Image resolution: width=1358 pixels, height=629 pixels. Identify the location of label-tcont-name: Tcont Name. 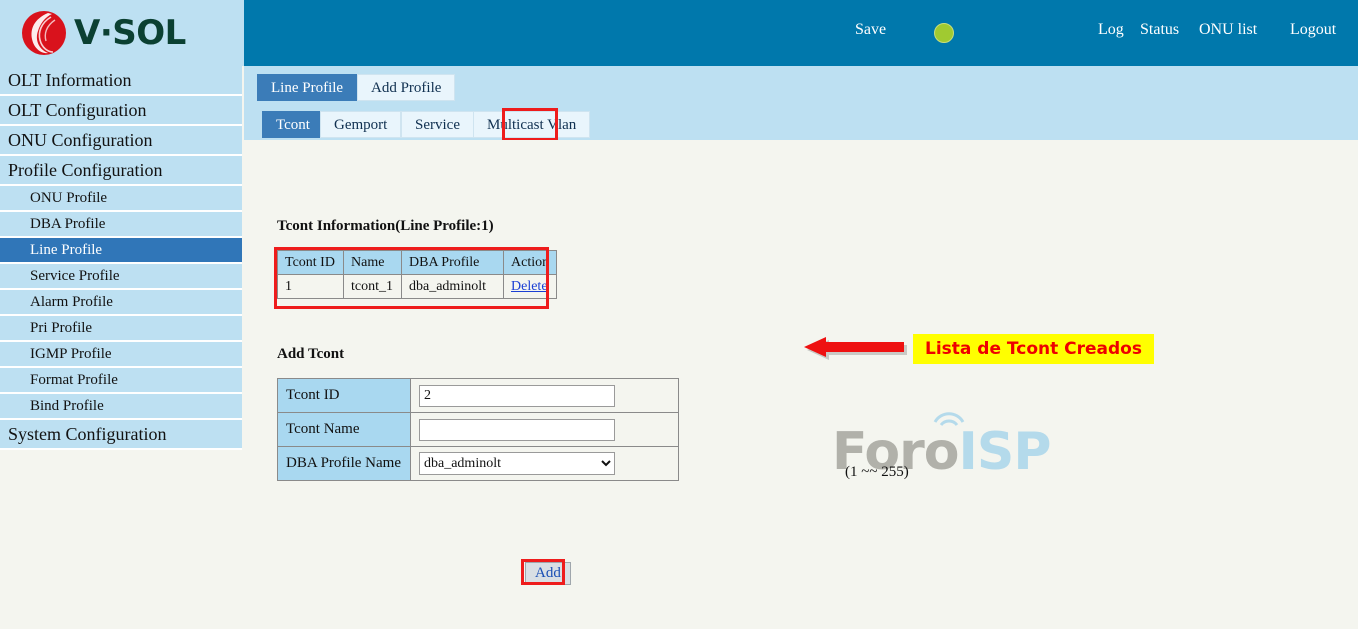
(344, 429).